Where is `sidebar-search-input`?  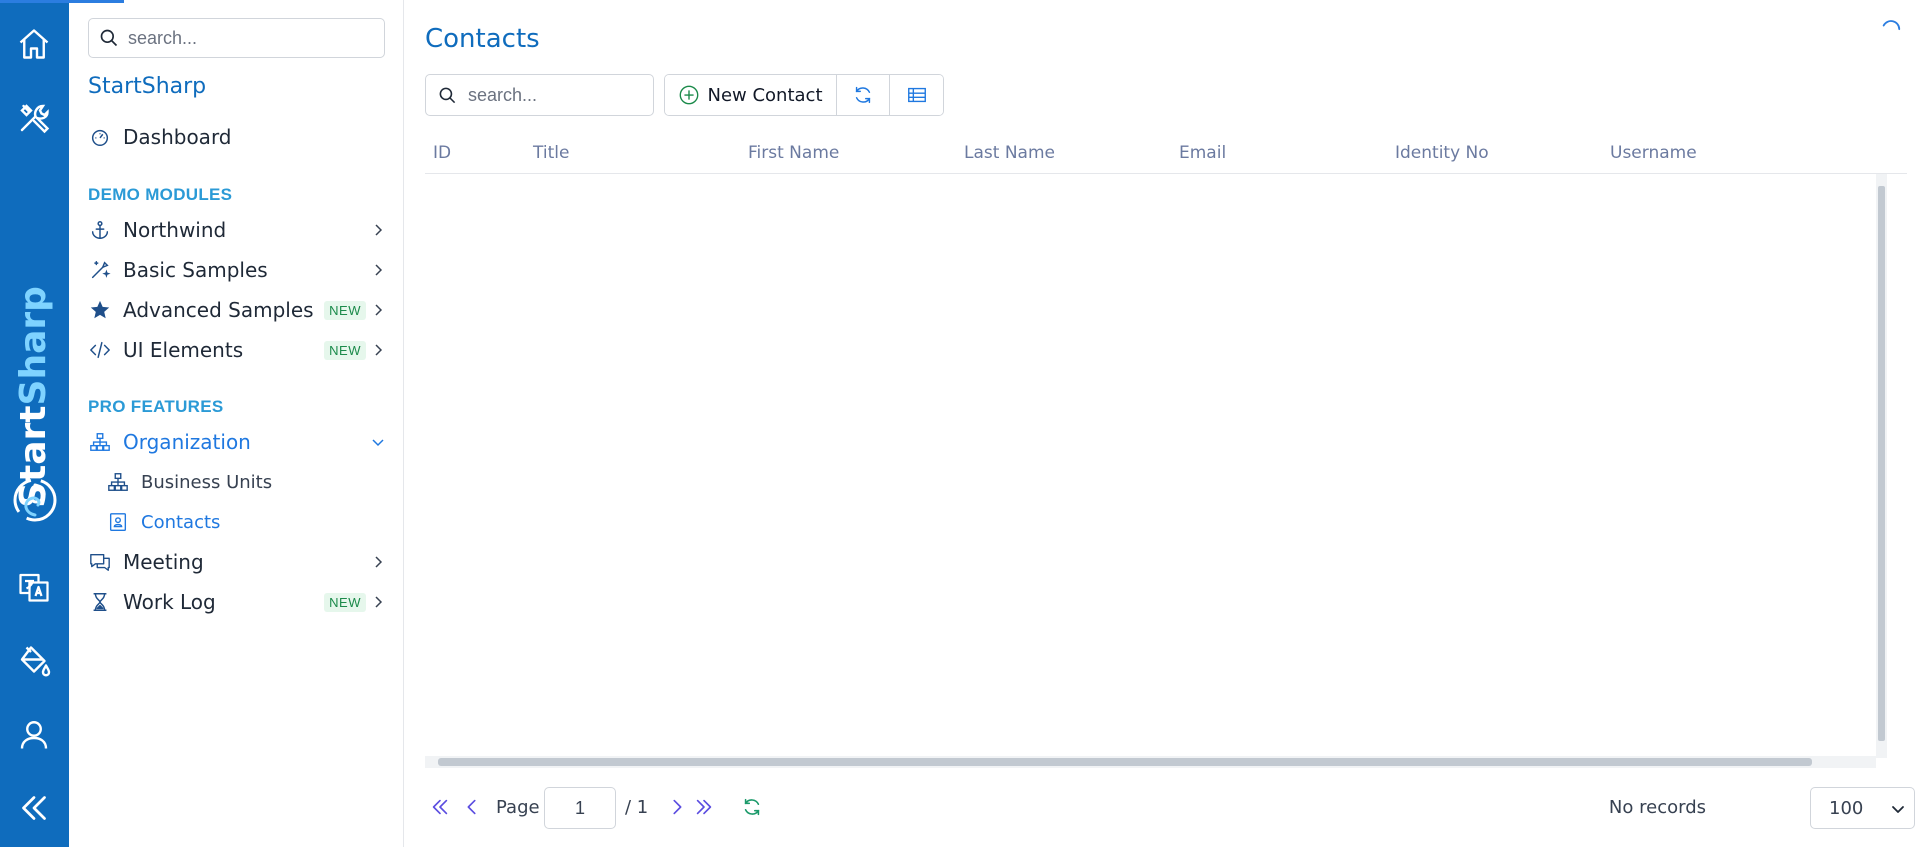
sidebar-search-input is located at coordinates (248, 38).